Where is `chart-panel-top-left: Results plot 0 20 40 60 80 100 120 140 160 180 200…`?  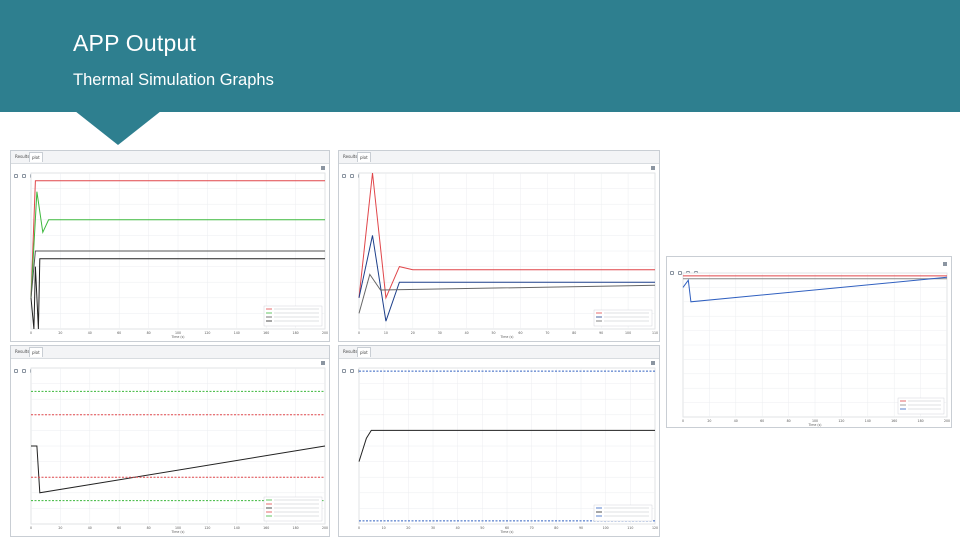 chart-panel-top-left: Results plot 0 20 40 60 80 100 120 140 160 180 200… is located at coordinates (170, 246).